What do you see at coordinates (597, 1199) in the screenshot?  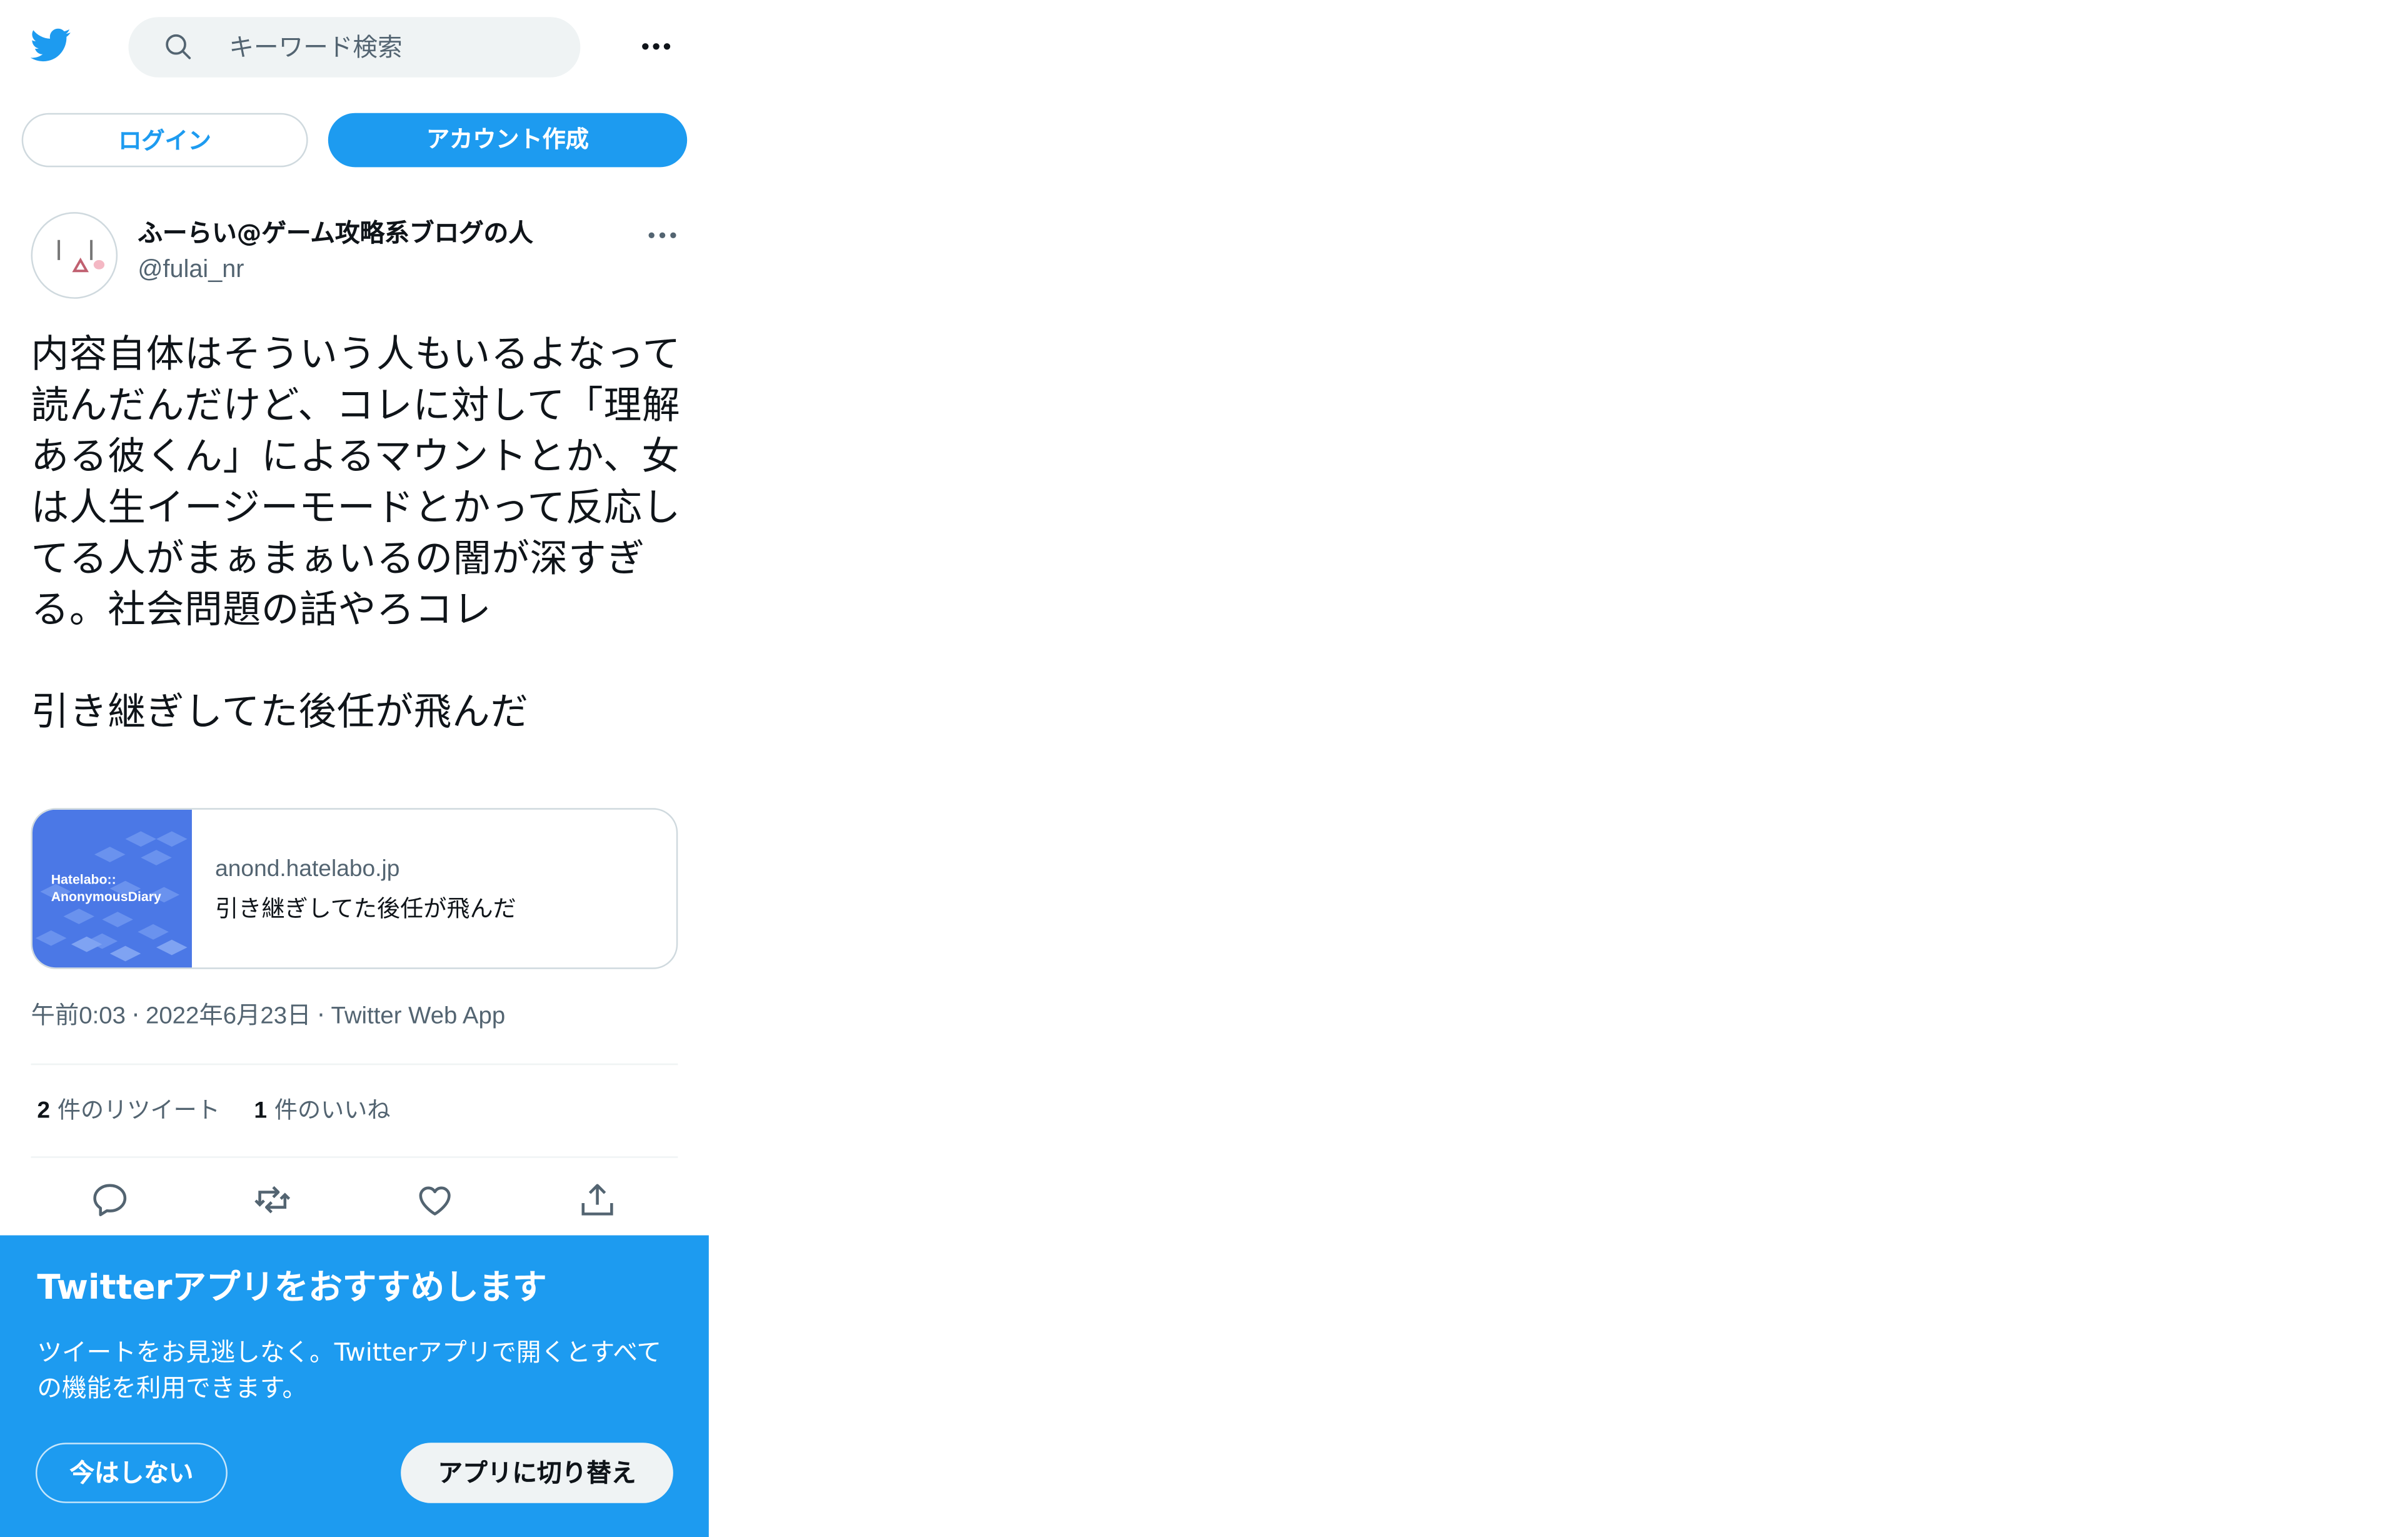 I see `share-icon` at bounding box center [597, 1199].